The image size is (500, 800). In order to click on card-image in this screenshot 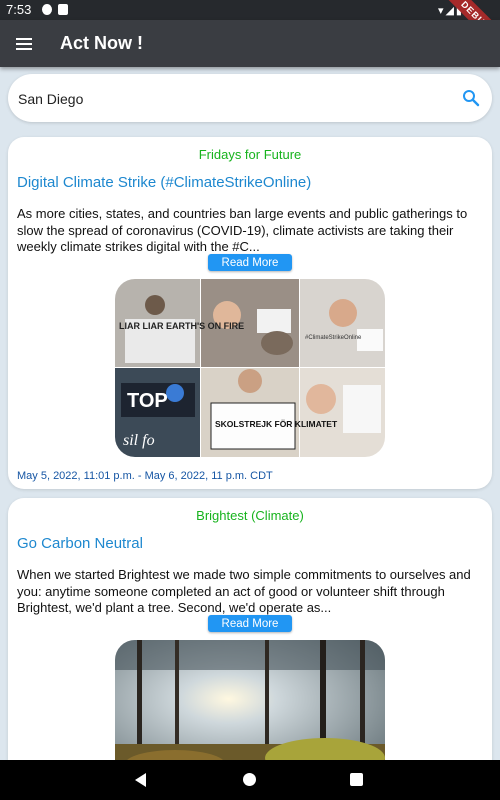, I will do `click(250, 710)`.